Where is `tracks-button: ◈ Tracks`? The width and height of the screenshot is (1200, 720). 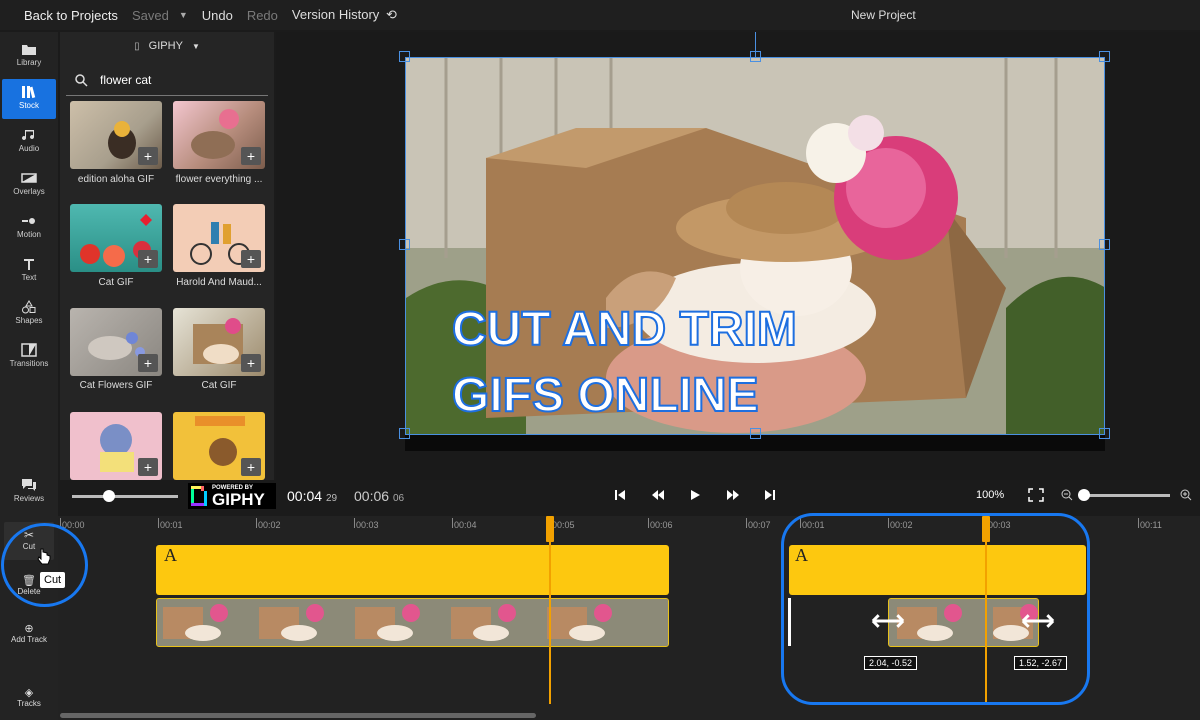
tracks-button: ◈ Tracks is located at coordinates (29, 701).